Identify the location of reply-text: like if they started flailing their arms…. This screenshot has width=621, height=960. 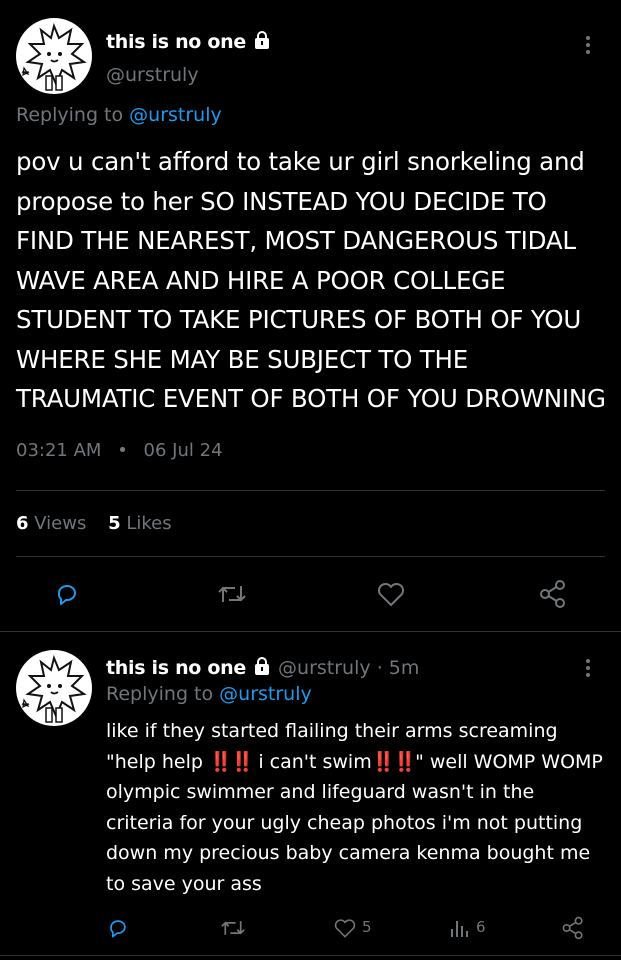
(354, 807).